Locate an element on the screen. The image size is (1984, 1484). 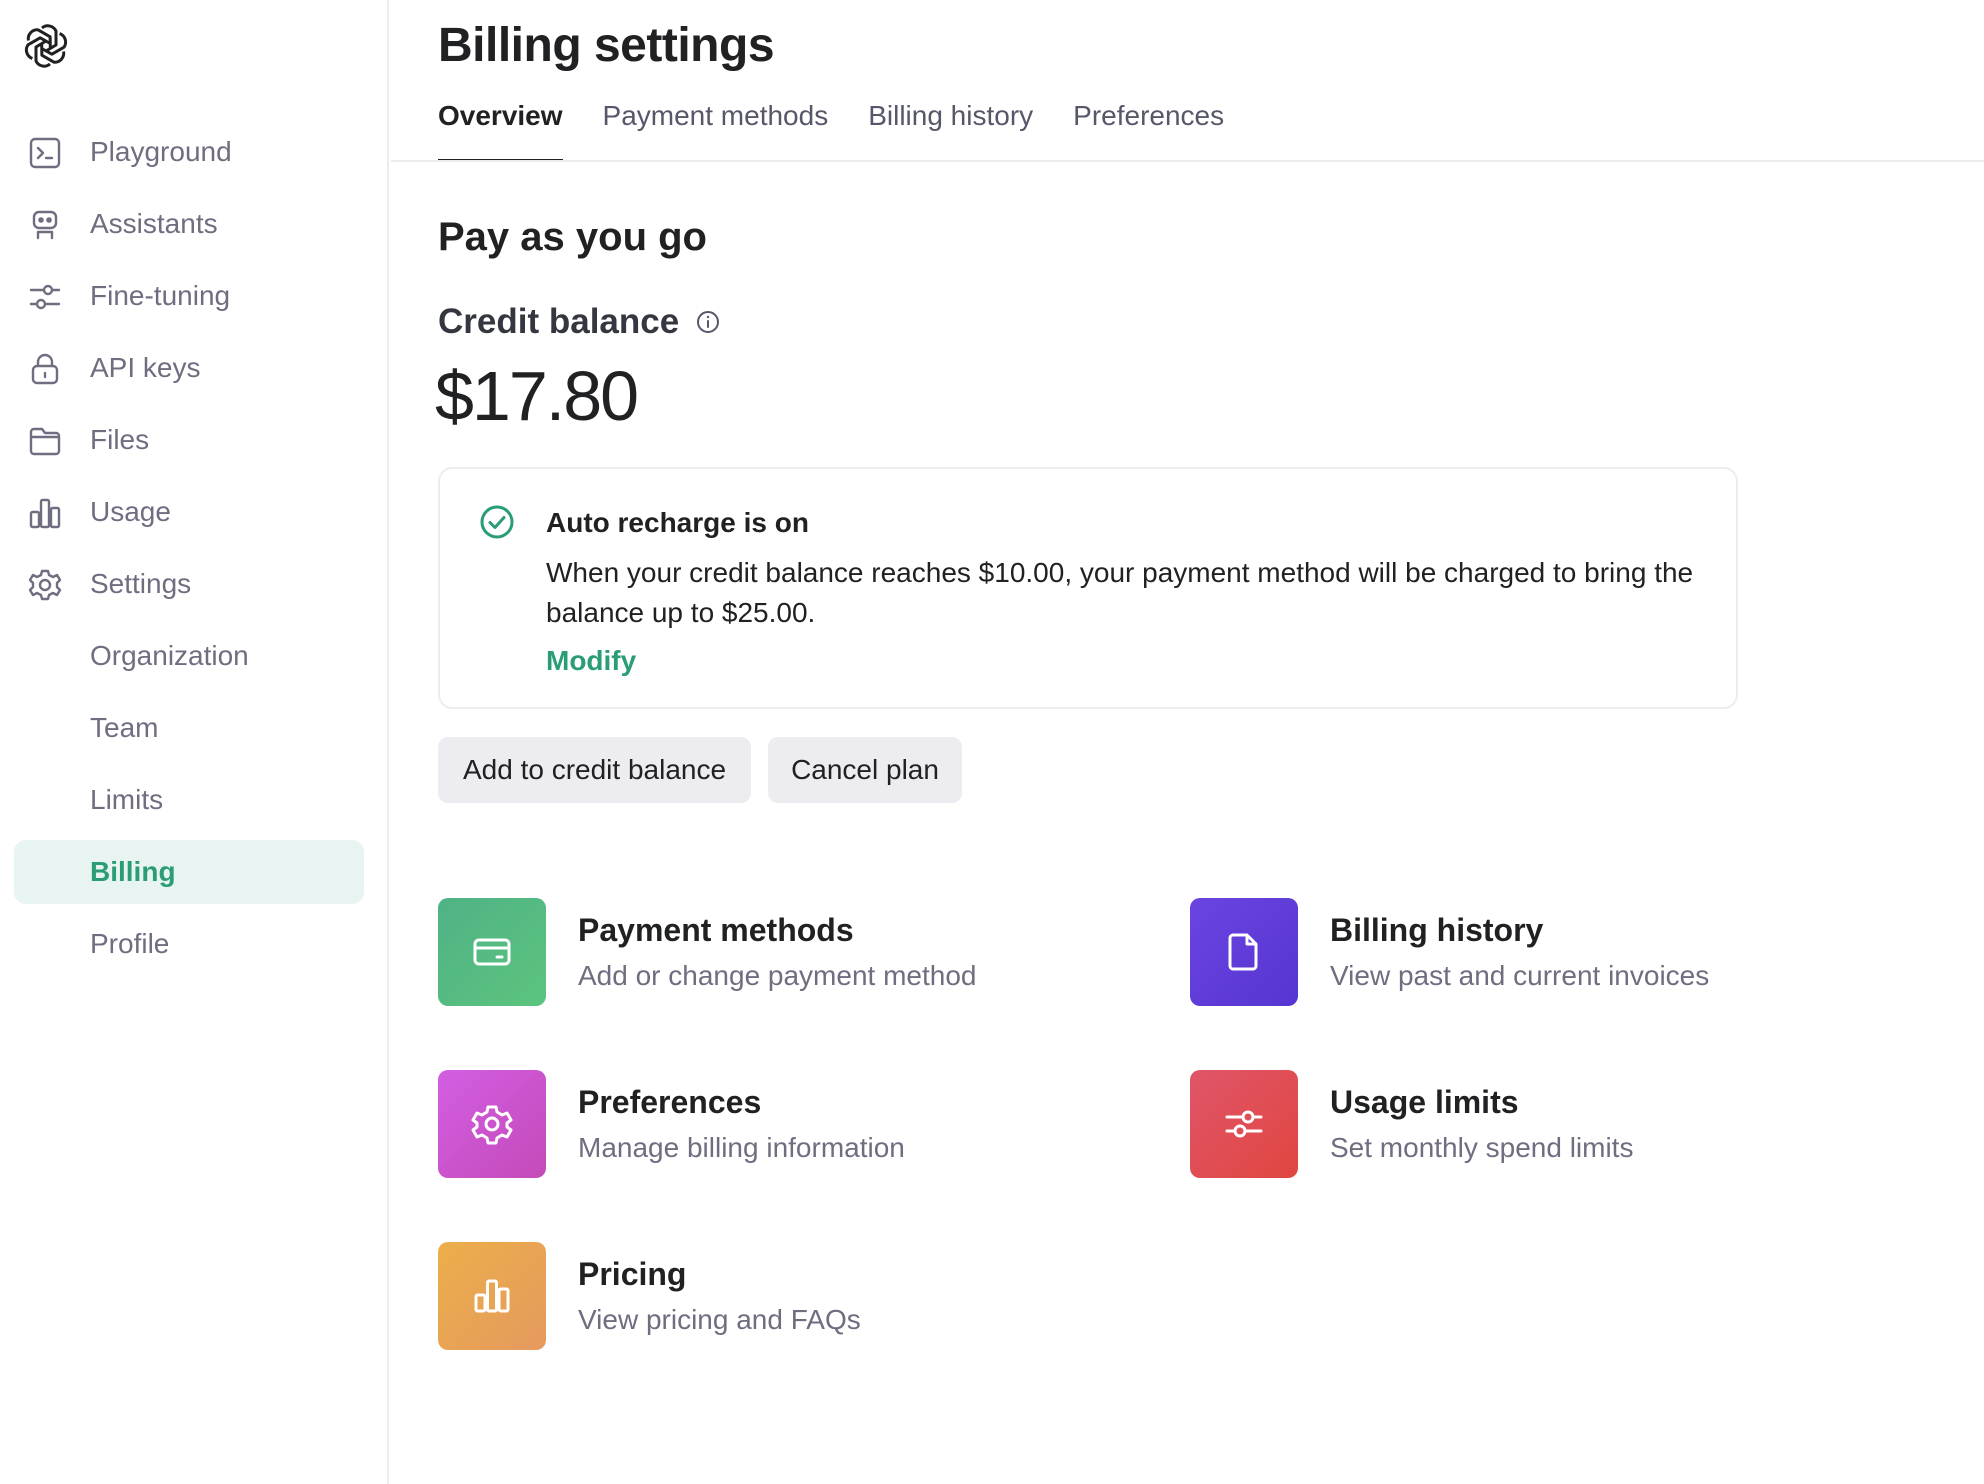
card-title: Pricing is located at coordinates (632, 1274).